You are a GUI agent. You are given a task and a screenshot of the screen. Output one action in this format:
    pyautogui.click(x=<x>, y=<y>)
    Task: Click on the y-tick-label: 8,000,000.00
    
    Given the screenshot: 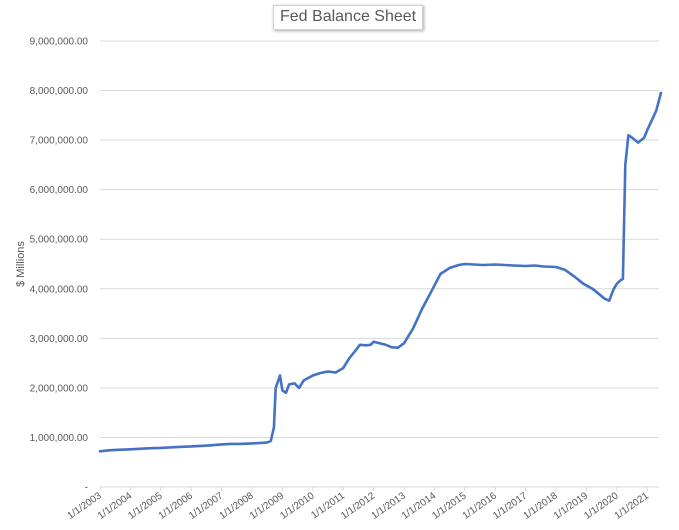 What is the action you would take?
    pyautogui.click(x=59, y=91)
    